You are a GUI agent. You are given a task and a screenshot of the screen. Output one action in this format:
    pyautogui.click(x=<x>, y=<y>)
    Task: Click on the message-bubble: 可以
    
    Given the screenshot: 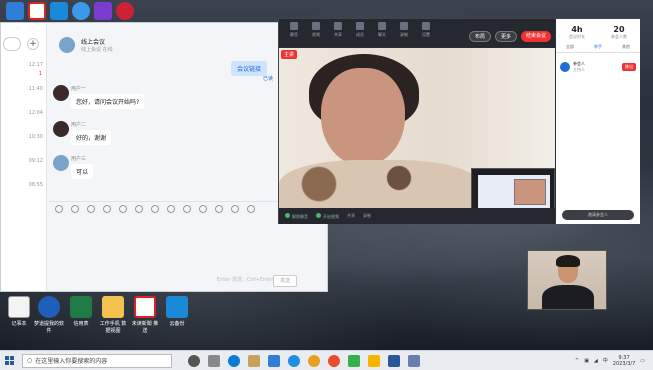 What is the action you would take?
    pyautogui.click(x=82, y=171)
    